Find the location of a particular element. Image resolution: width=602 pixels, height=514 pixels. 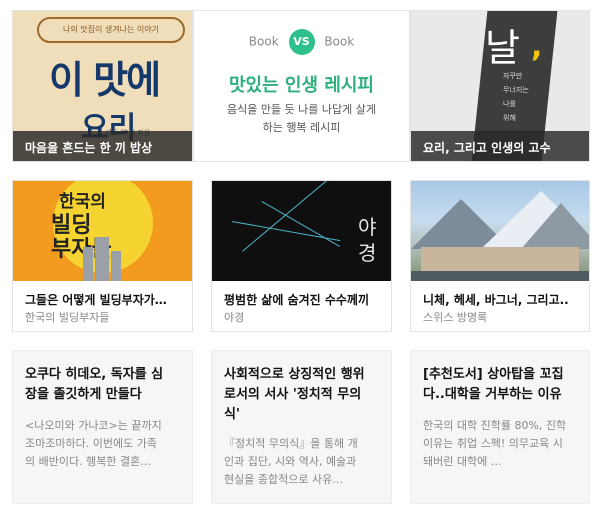

heading-line: 식' is located at coordinates (232, 414).